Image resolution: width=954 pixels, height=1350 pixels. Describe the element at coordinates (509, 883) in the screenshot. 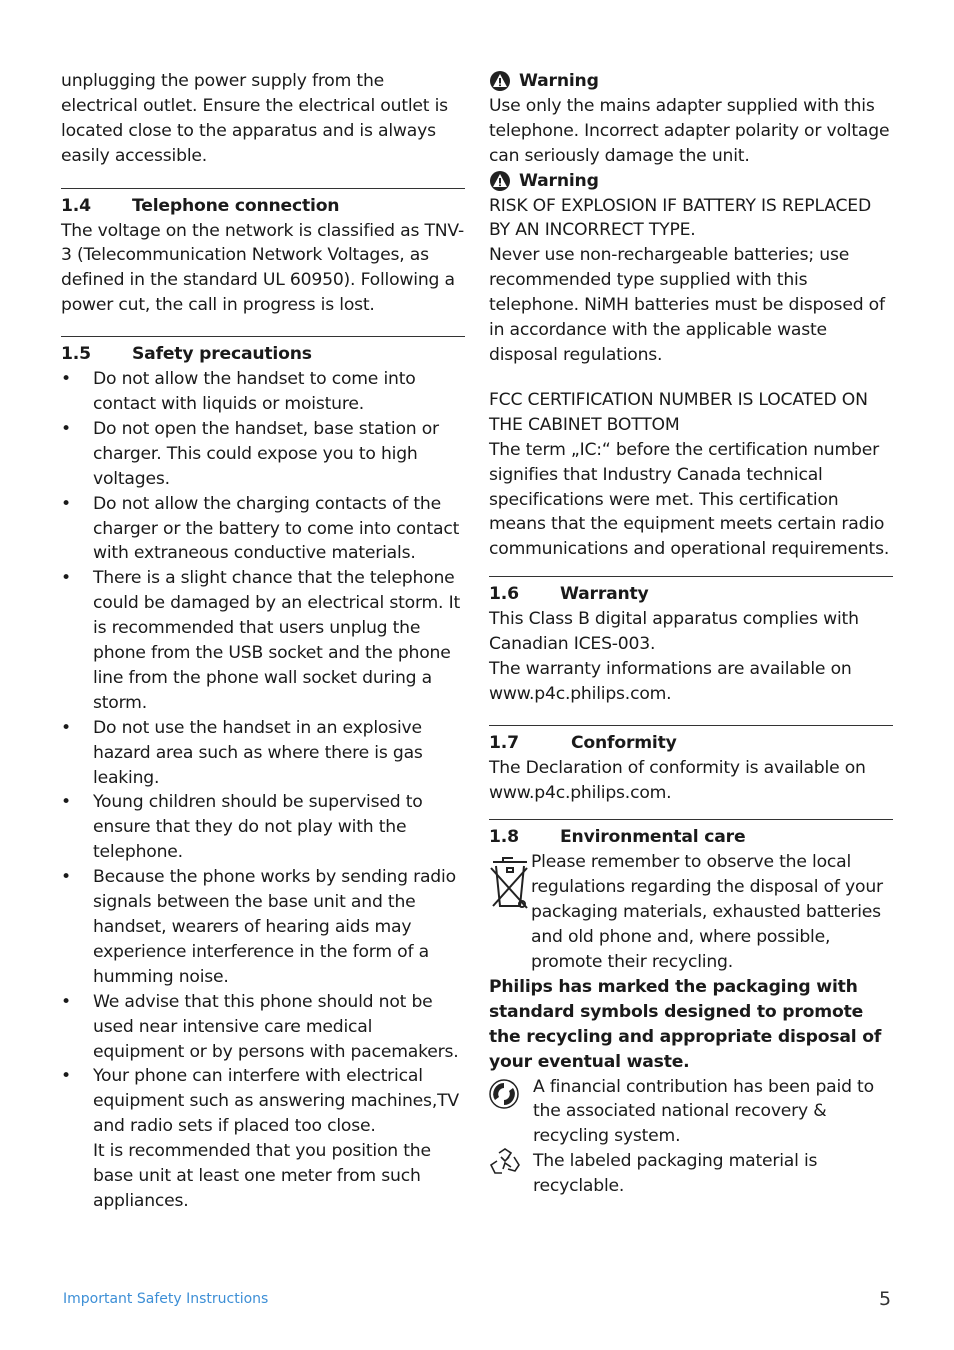

I see `crossed-bin-icon` at that location.